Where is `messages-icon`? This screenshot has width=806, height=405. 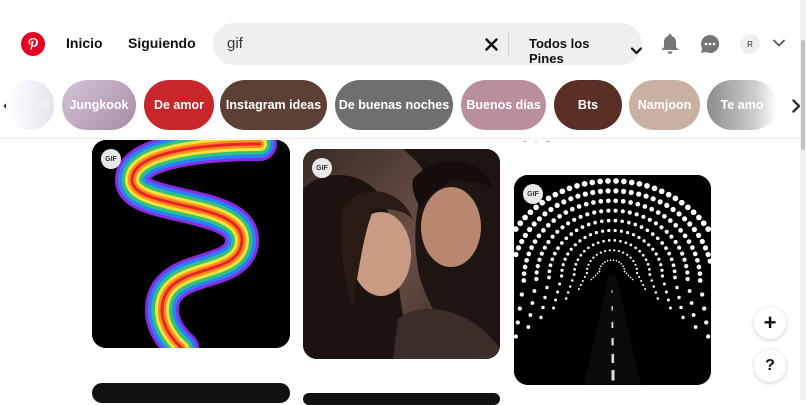 messages-icon is located at coordinates (710, 44).